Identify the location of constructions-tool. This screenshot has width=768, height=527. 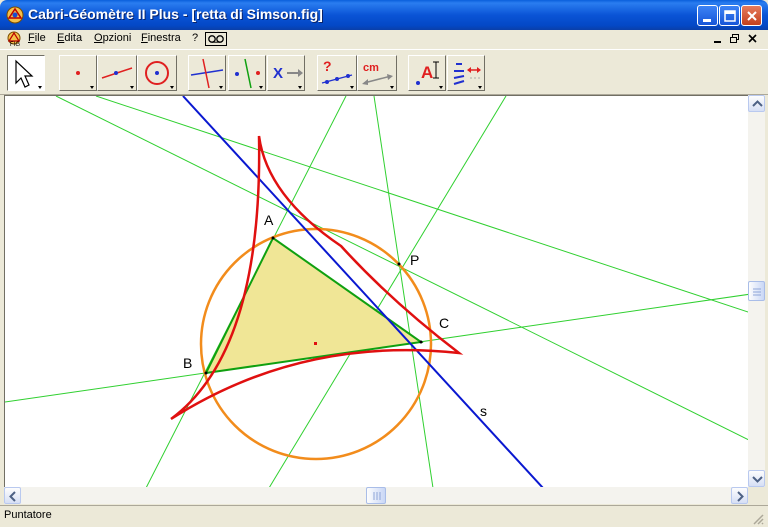
(207, 73).